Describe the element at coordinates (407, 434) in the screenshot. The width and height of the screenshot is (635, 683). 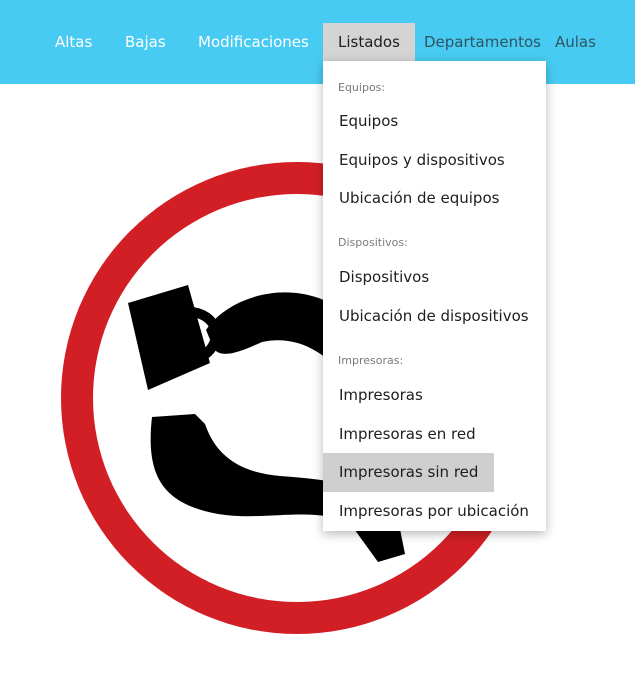
I see `menu-item-impresoras-en-red: Impresoras en red` at that location.